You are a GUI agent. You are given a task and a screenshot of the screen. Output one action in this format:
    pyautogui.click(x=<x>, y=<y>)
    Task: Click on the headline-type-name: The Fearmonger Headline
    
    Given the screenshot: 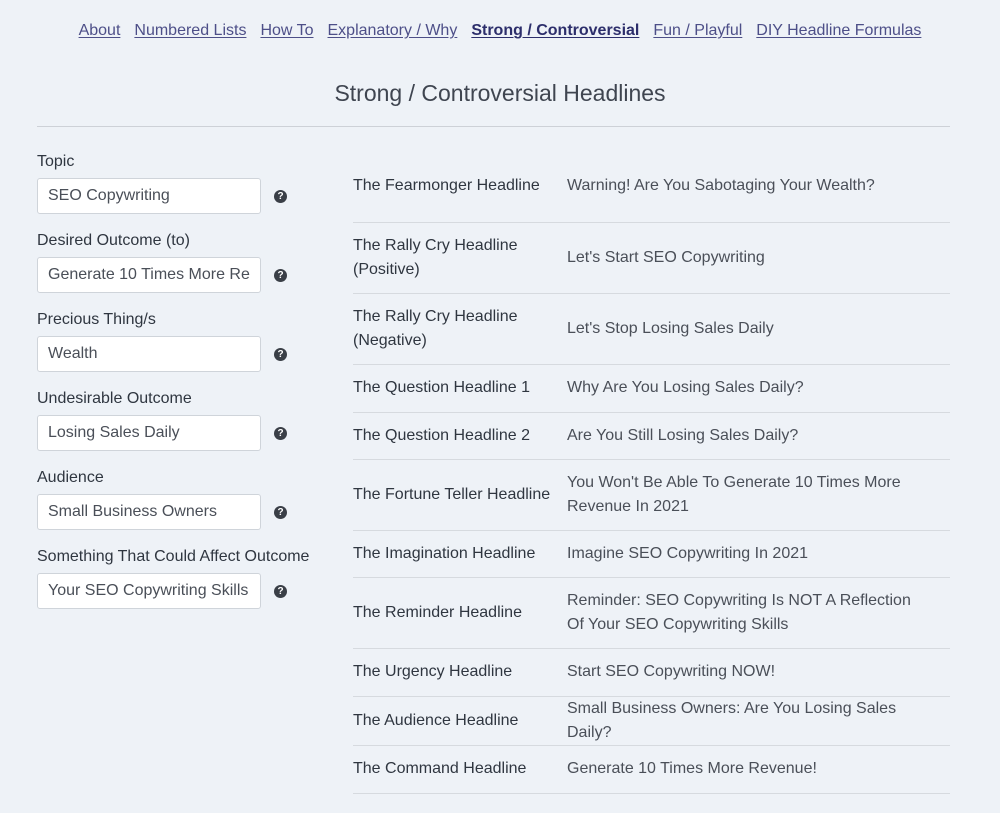 What is the action you would take?
    pyautogui.click(x=460, y=187)
    